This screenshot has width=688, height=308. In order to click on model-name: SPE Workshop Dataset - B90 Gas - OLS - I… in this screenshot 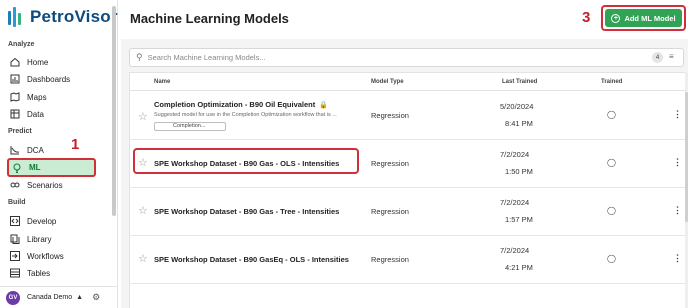, I will do `click(246, 163)`.